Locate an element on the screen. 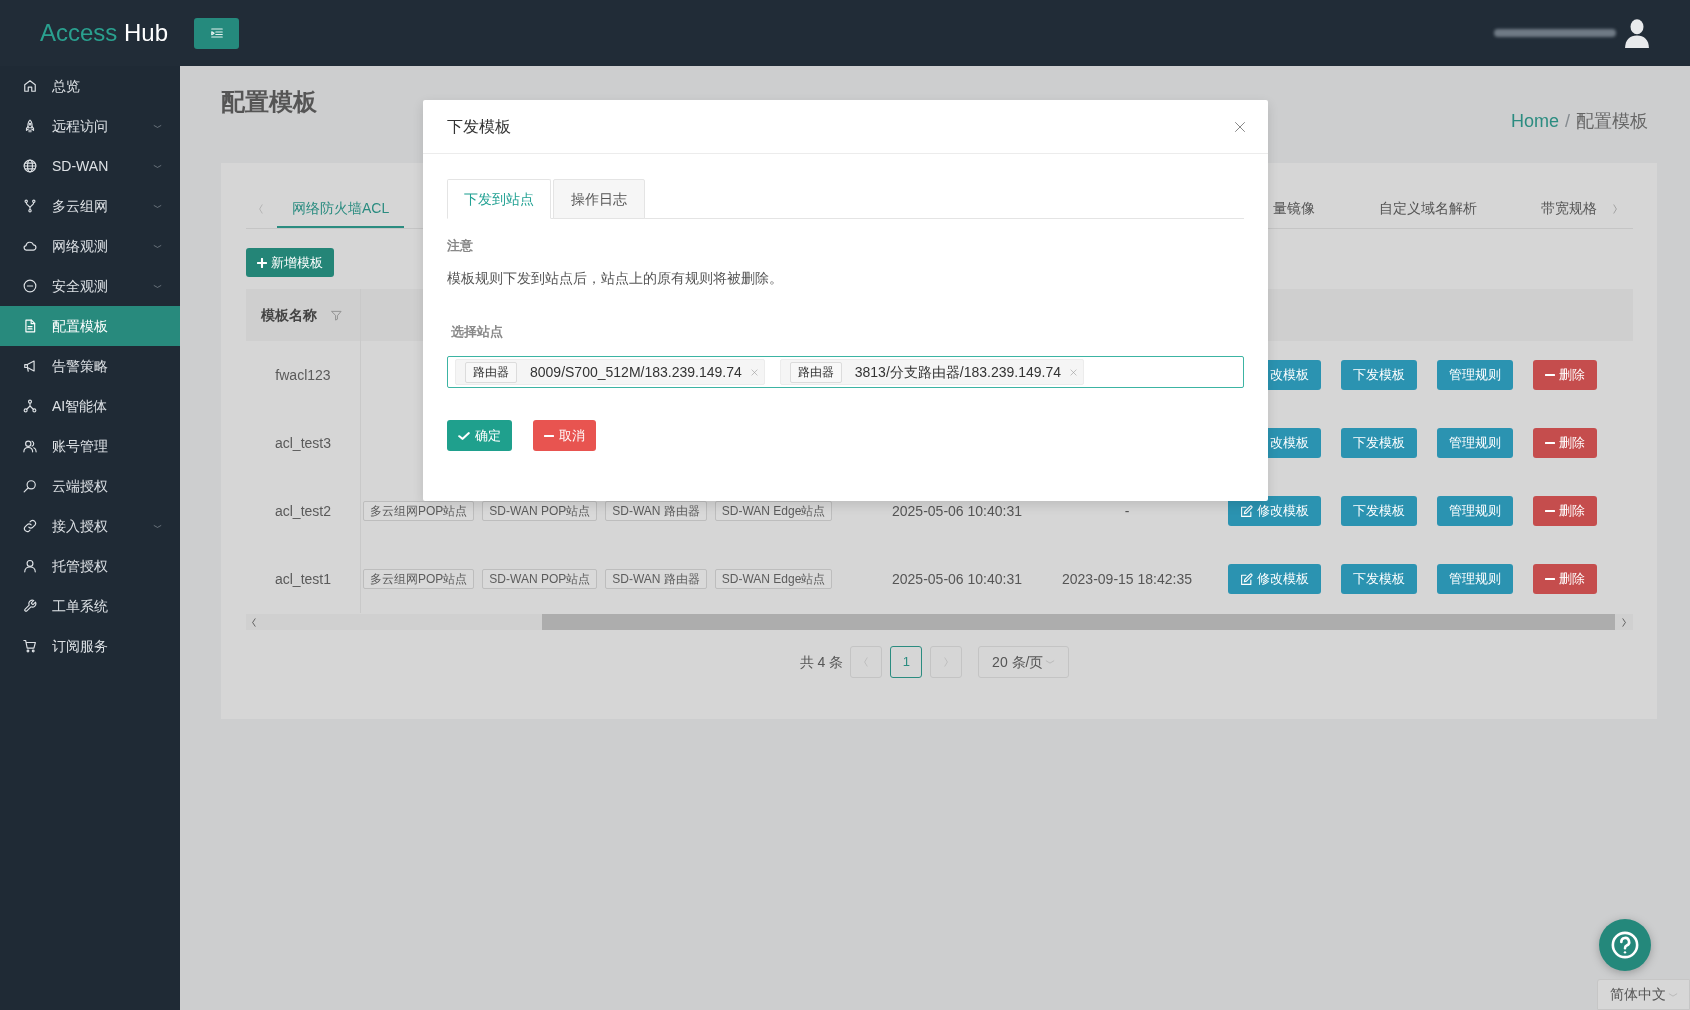  sidebar-item: 账号管理 is located at coordinates (90, 446).